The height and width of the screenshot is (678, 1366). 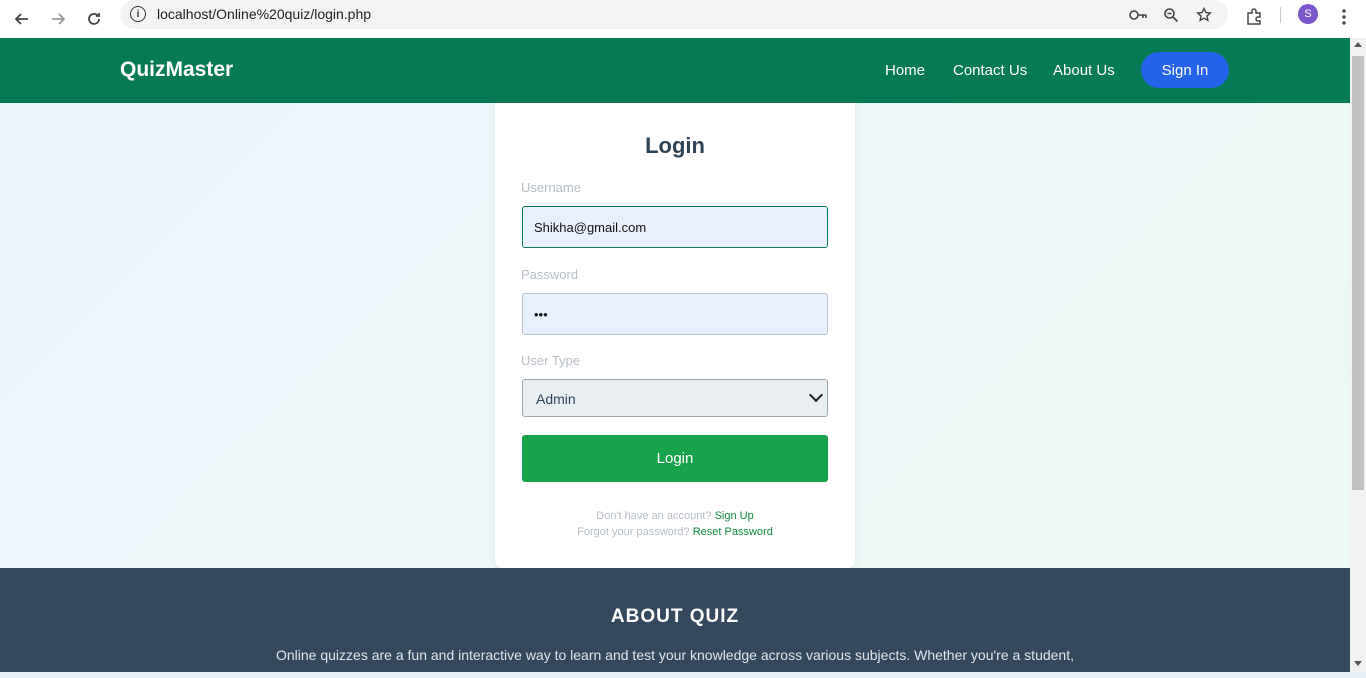 I want to click on puzzle-icon, so click(x=1254, y=17).